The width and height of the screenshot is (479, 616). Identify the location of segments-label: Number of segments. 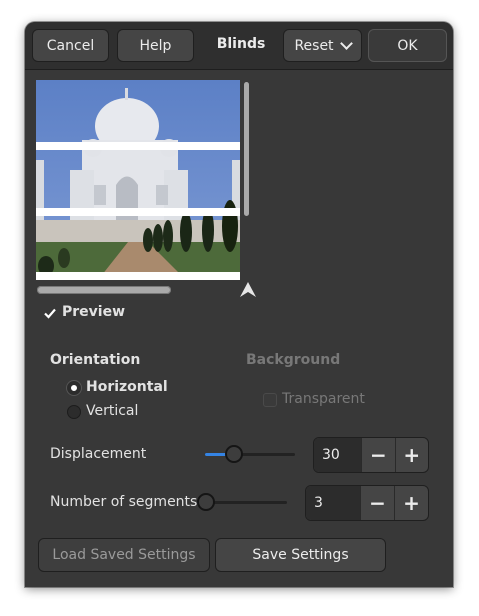
(124, 502).